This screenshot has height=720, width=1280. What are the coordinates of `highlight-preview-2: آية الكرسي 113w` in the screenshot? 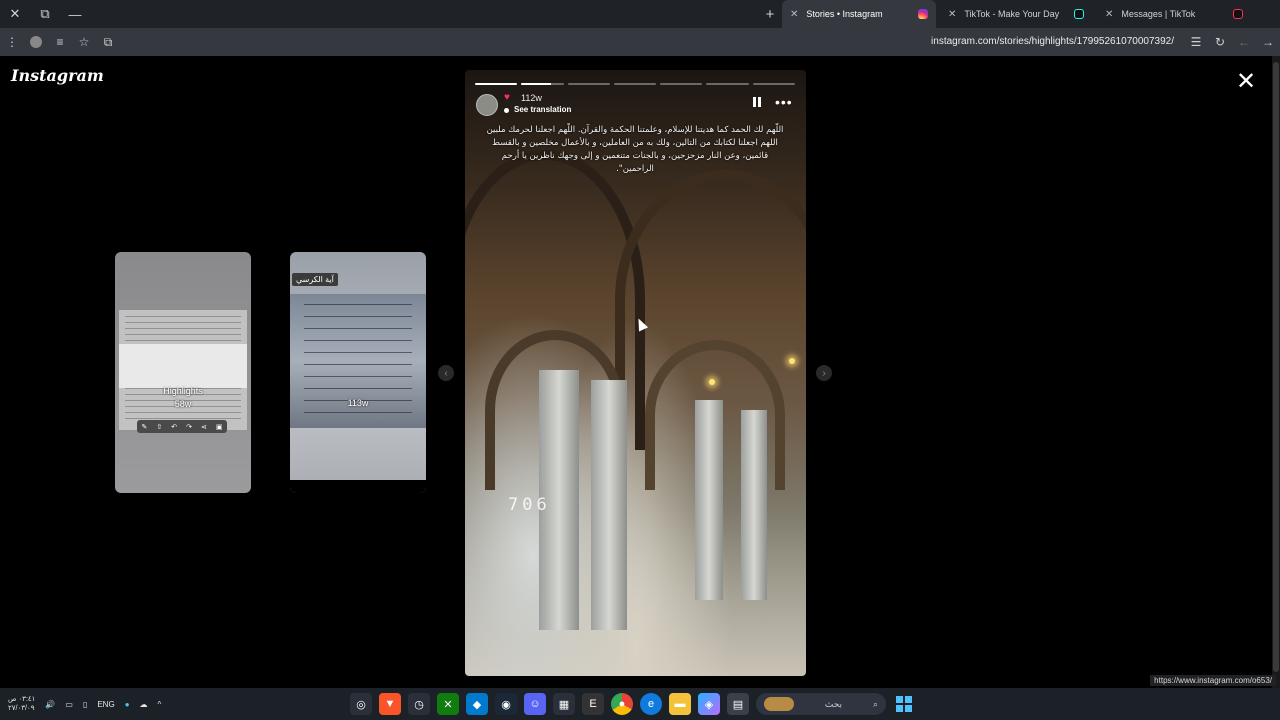 It's located at (358, 372).